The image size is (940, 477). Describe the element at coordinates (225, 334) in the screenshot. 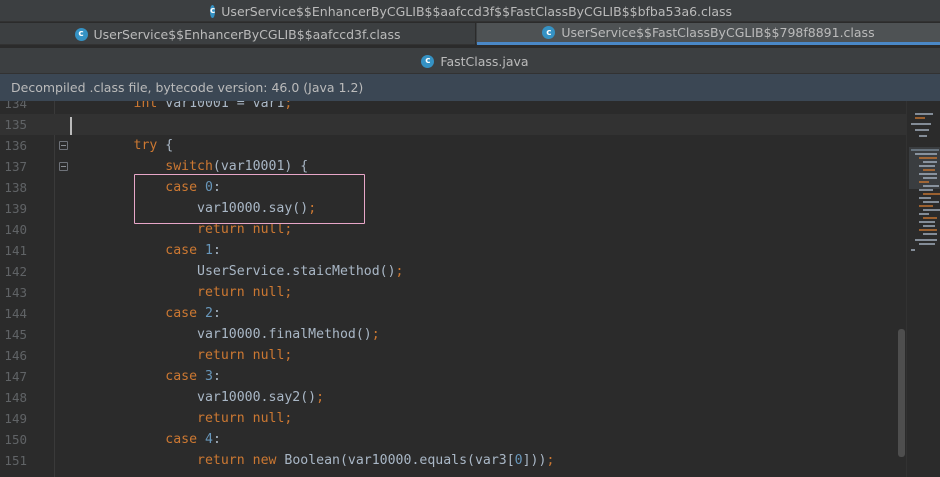

I see `code-text: var10000.finalMethod();` at that location.